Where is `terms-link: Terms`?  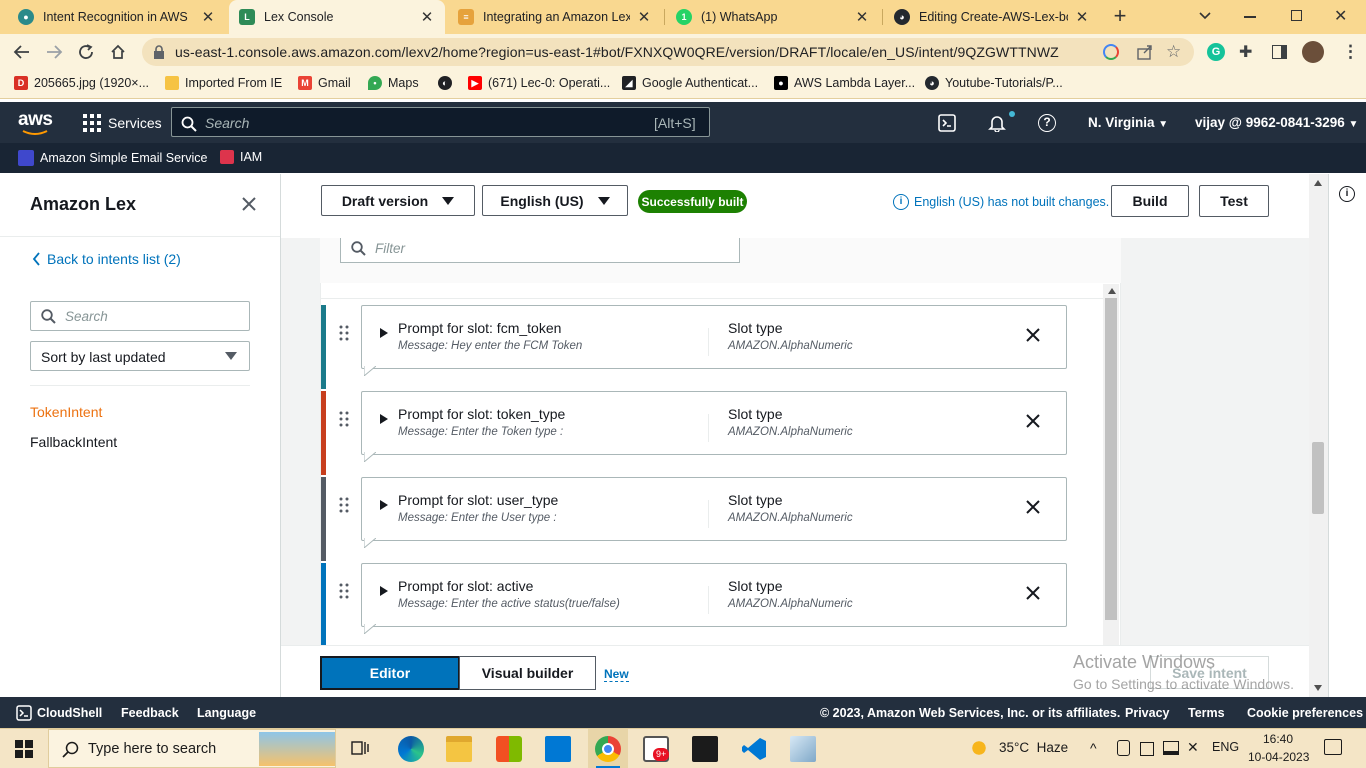 terms-link: Terms is located at coordinates (1206, 713).